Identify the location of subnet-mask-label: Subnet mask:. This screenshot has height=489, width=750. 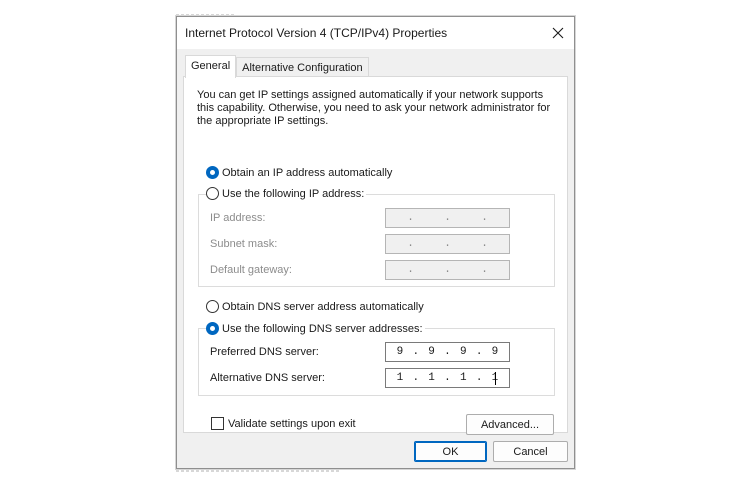
(244, 244).